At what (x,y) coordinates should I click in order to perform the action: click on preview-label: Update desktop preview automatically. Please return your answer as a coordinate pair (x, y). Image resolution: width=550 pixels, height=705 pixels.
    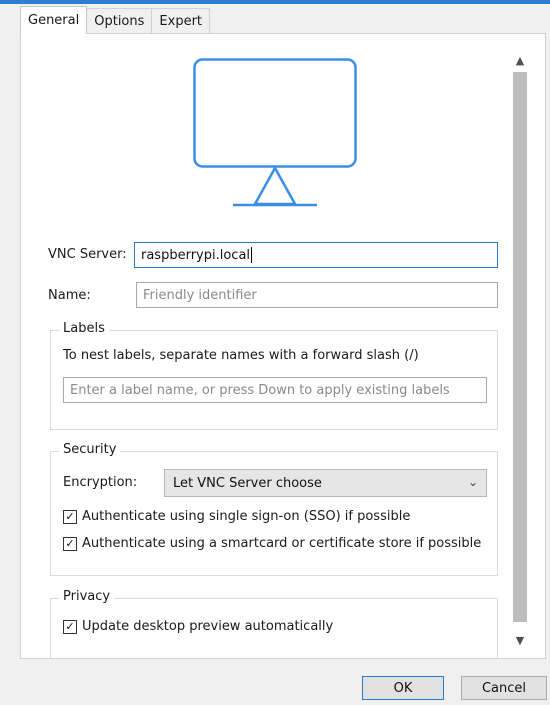
    Looking at the image, I should click on (208, 626).